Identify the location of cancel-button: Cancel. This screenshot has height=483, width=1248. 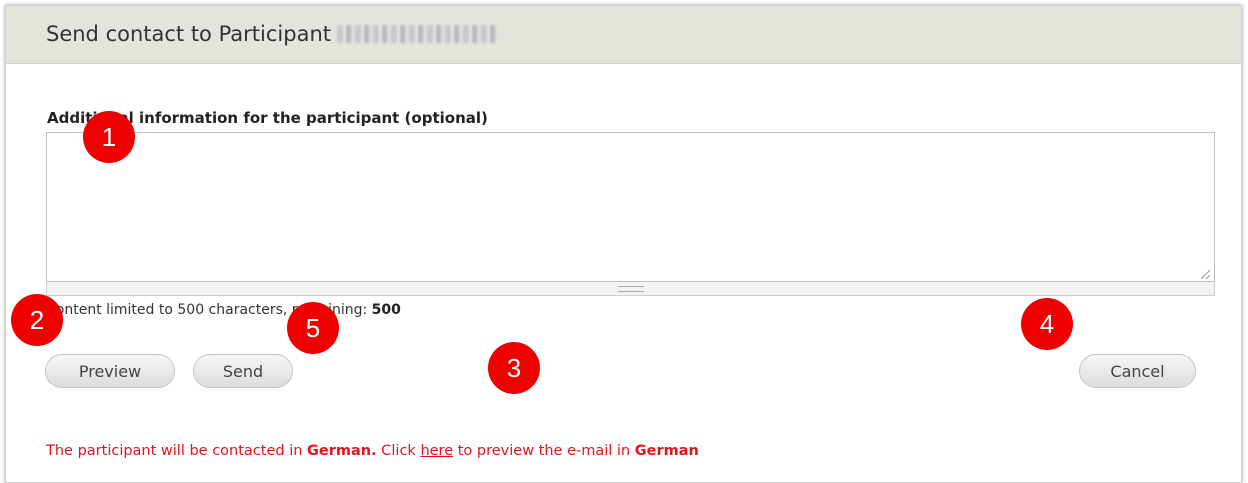
(1137, 371).